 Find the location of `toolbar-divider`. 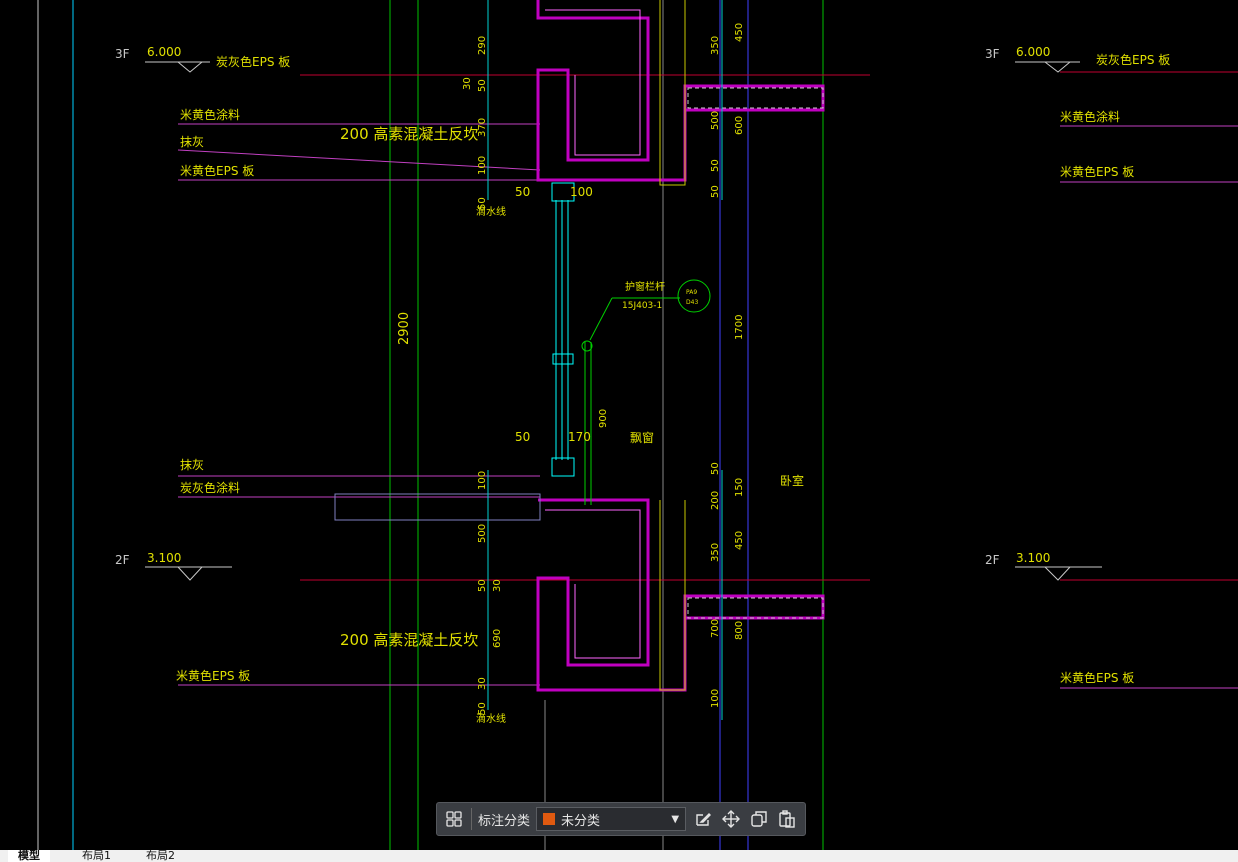

toolbar-divider is located at coordinates (471, 819).